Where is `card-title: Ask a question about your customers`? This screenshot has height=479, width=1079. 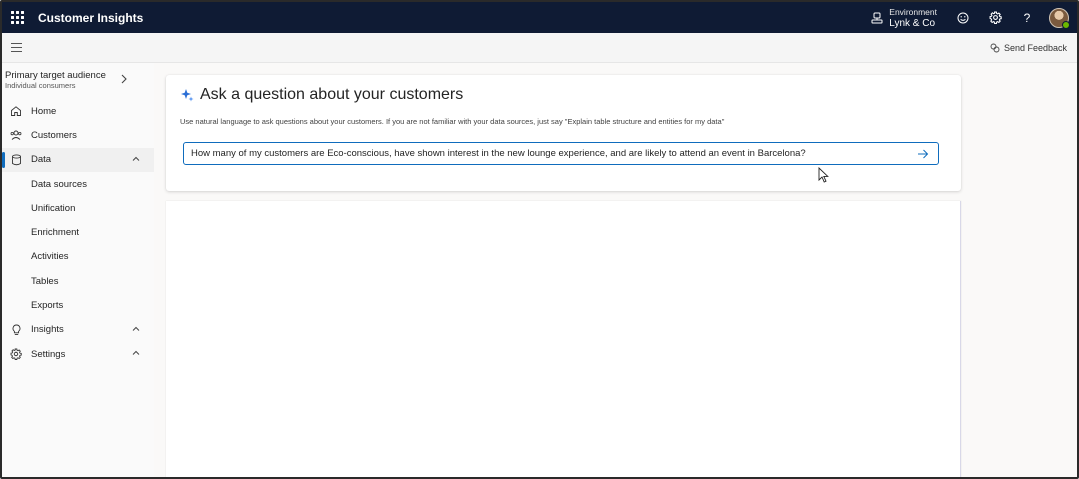
card-title: Ask a question about your customers is located at coordinates (332, 94).